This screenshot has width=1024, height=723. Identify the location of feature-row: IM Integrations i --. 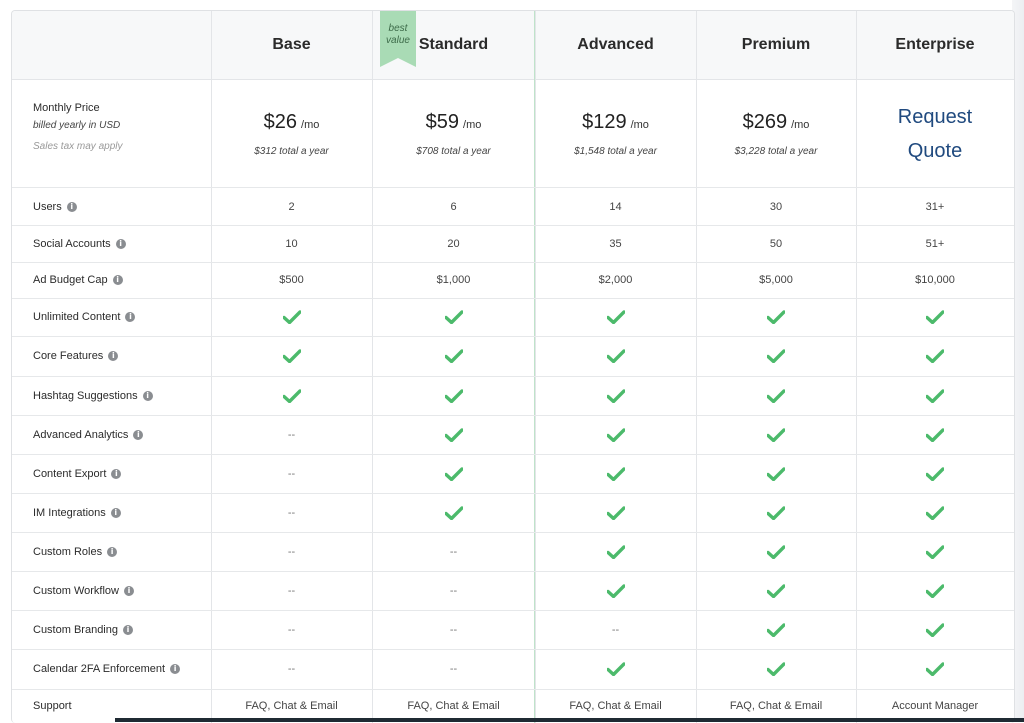
(513, 513).